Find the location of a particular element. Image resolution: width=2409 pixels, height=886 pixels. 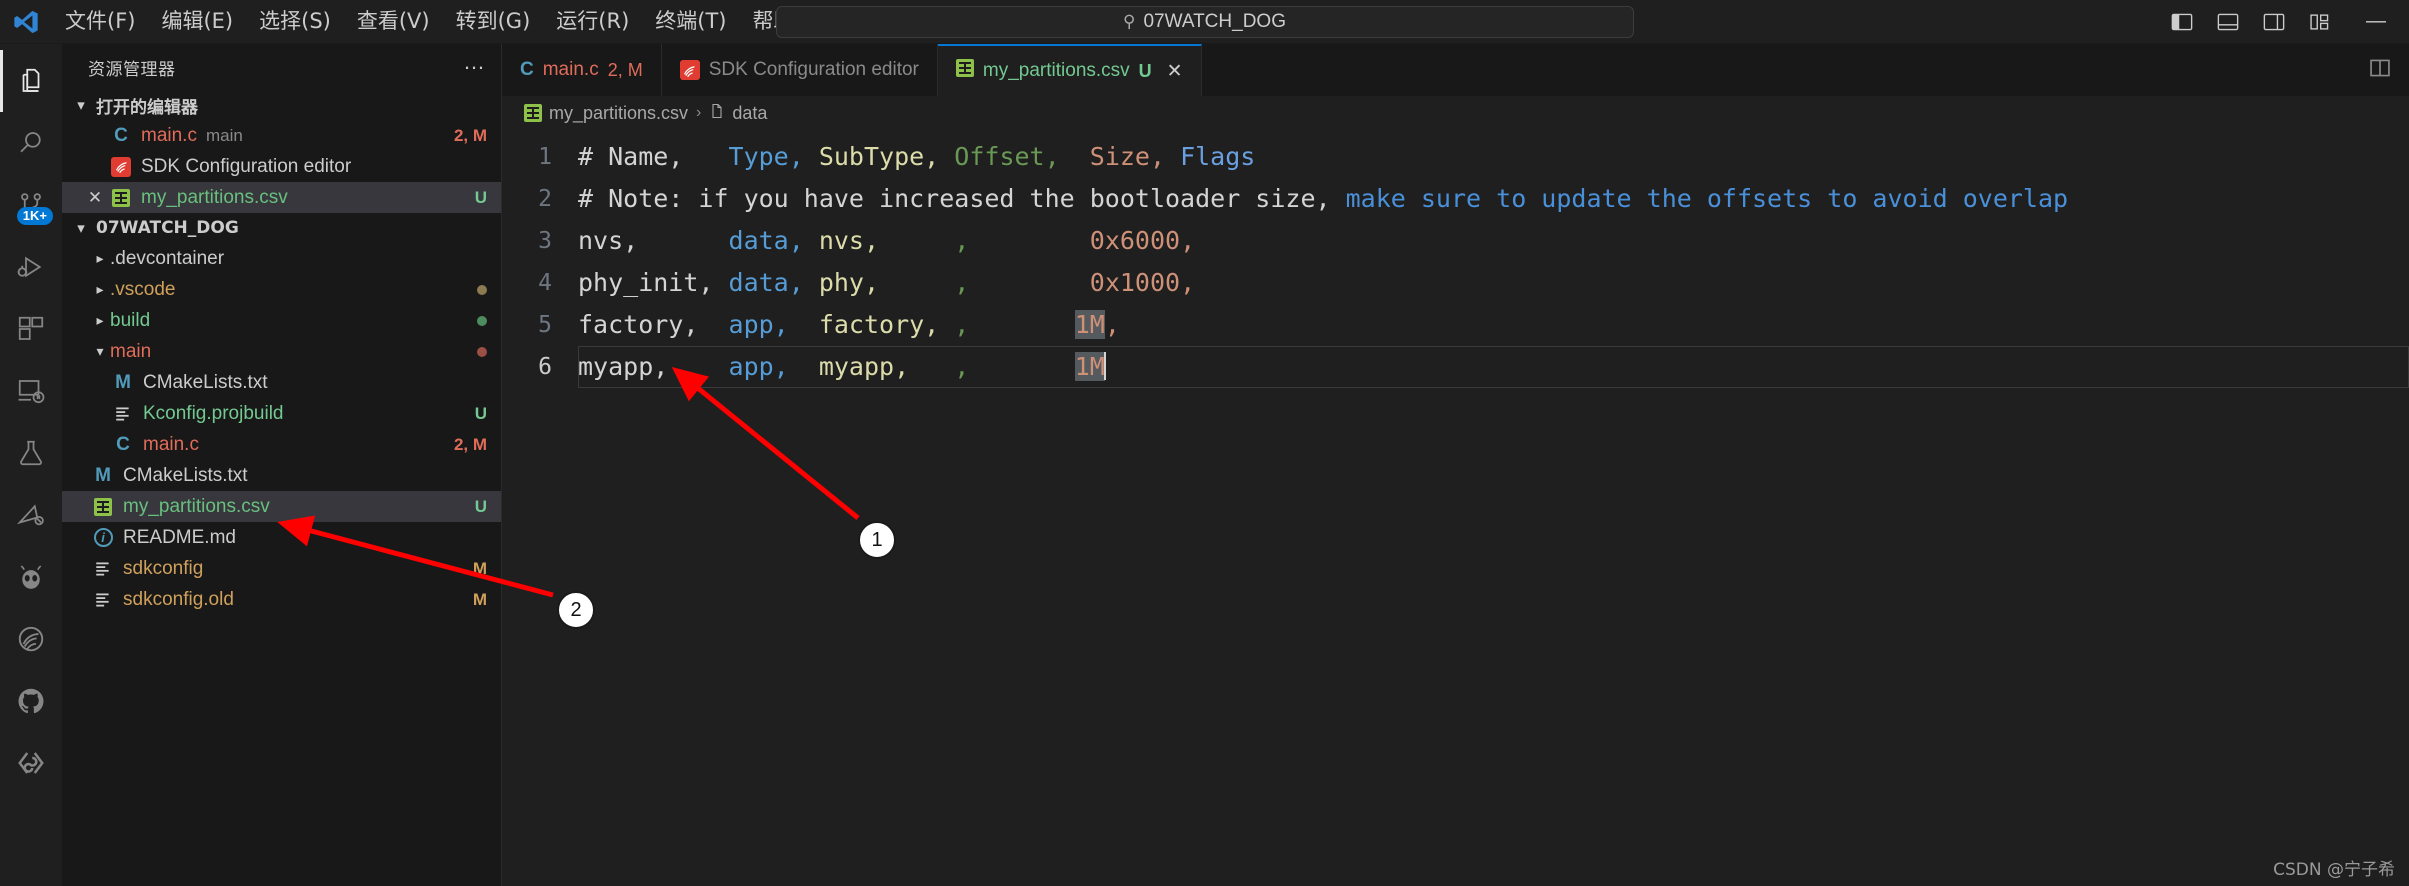

menu-terminal: 终端(T) is located at coordinates (690, 21).